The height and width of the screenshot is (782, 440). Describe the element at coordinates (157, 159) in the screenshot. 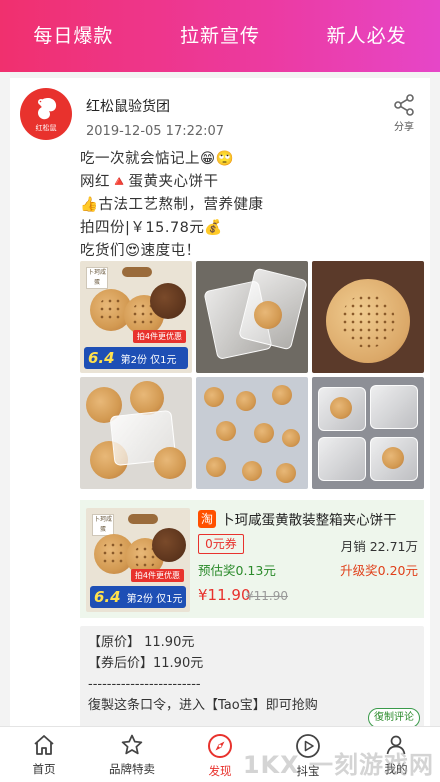

I see `post-line: 吃一次就会惦记上😁🙄` at that location.